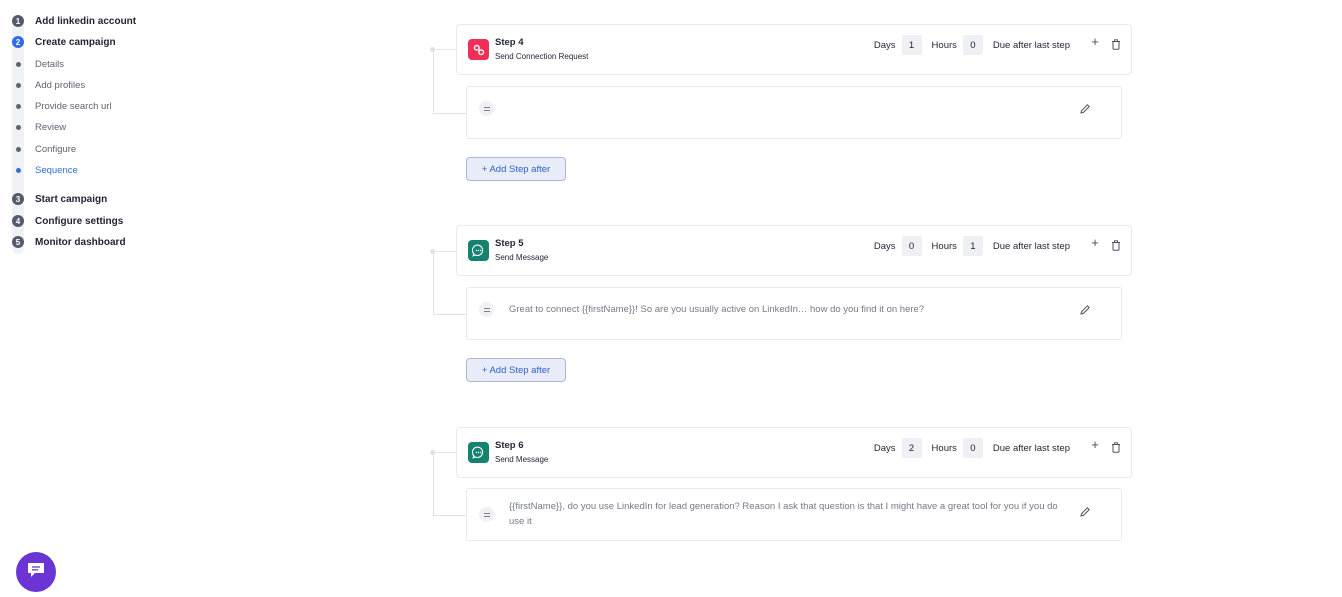  I want to click on step-title: Step 4, so click(509, 42).